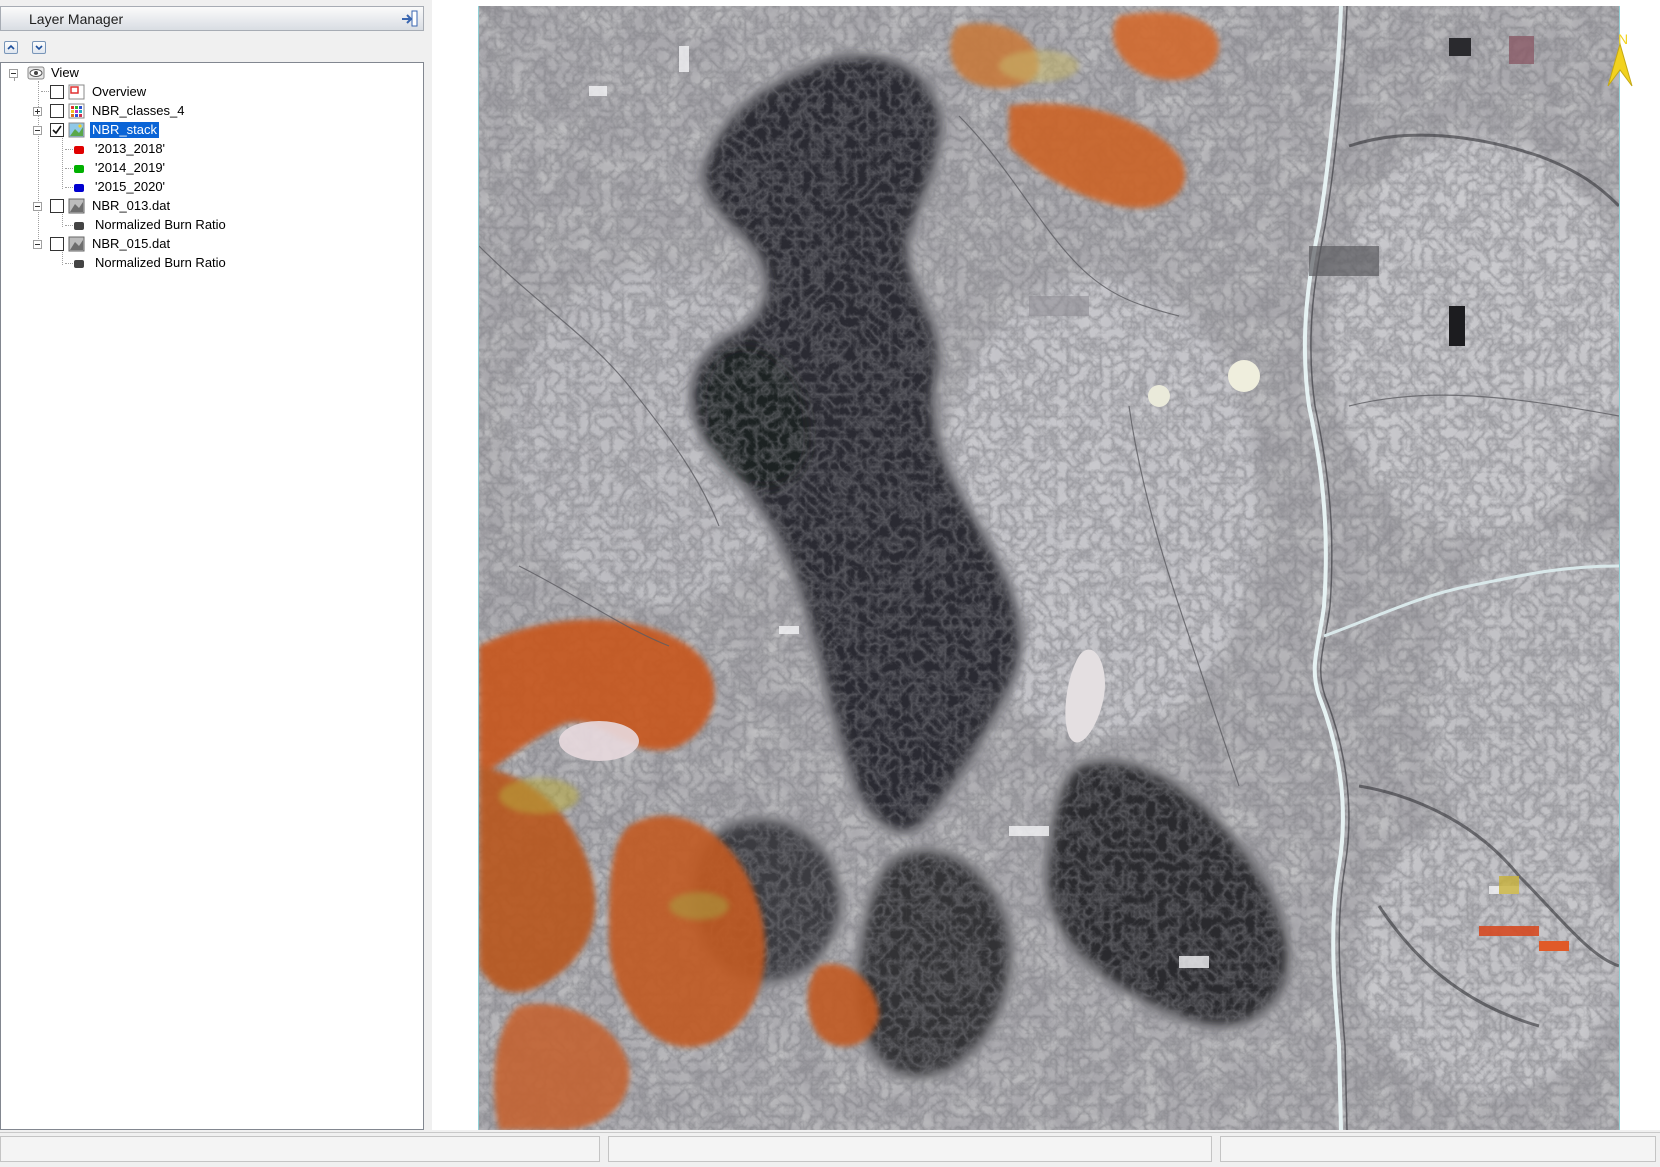 This screenshot has height=1167, width=1660. I want to click on move-layer-down-button, so click(39, 47).